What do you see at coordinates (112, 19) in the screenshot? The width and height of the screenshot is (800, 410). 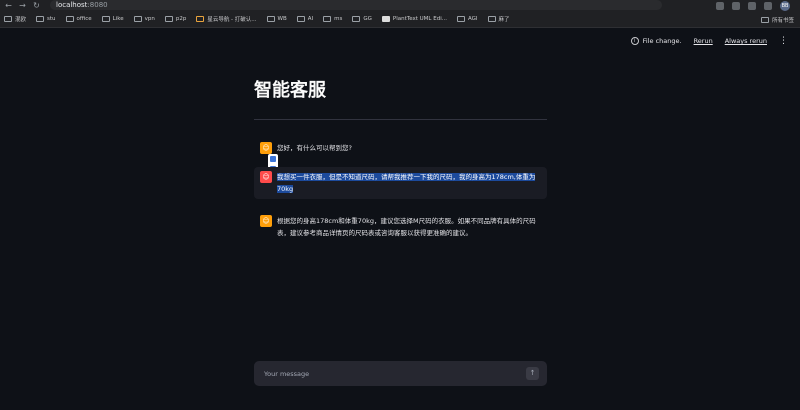 I see `bookmark-item: Like` at bounding box center [112, 19].